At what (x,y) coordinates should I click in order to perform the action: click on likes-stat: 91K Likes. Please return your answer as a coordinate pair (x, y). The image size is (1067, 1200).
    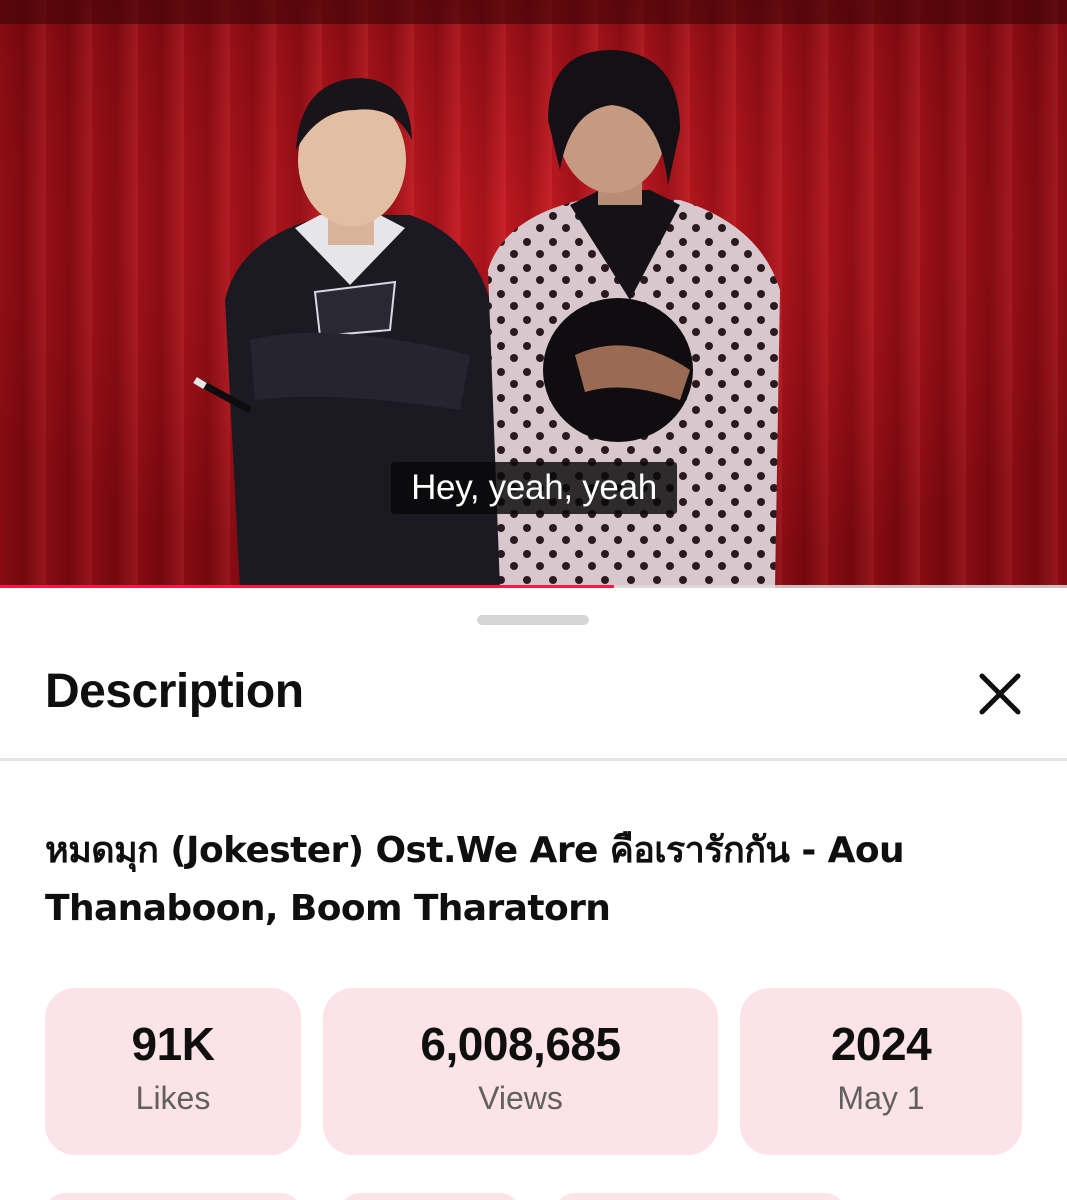
    Looking at the image, I should click on (173, 1071).